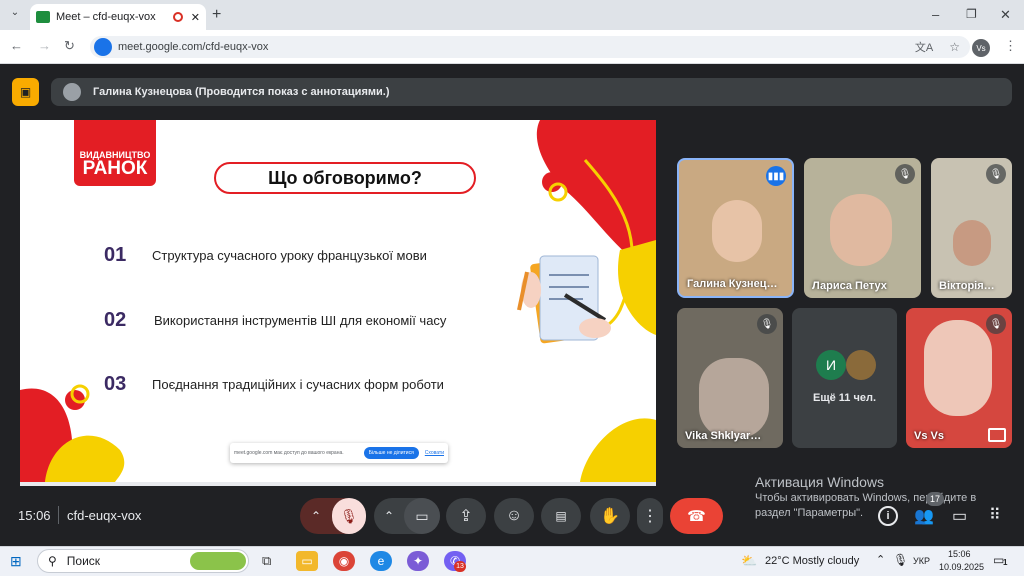  Describe the element at coordinates (266, 561) in the screenshot. I see `task-view-icon: ⧉` at that location.